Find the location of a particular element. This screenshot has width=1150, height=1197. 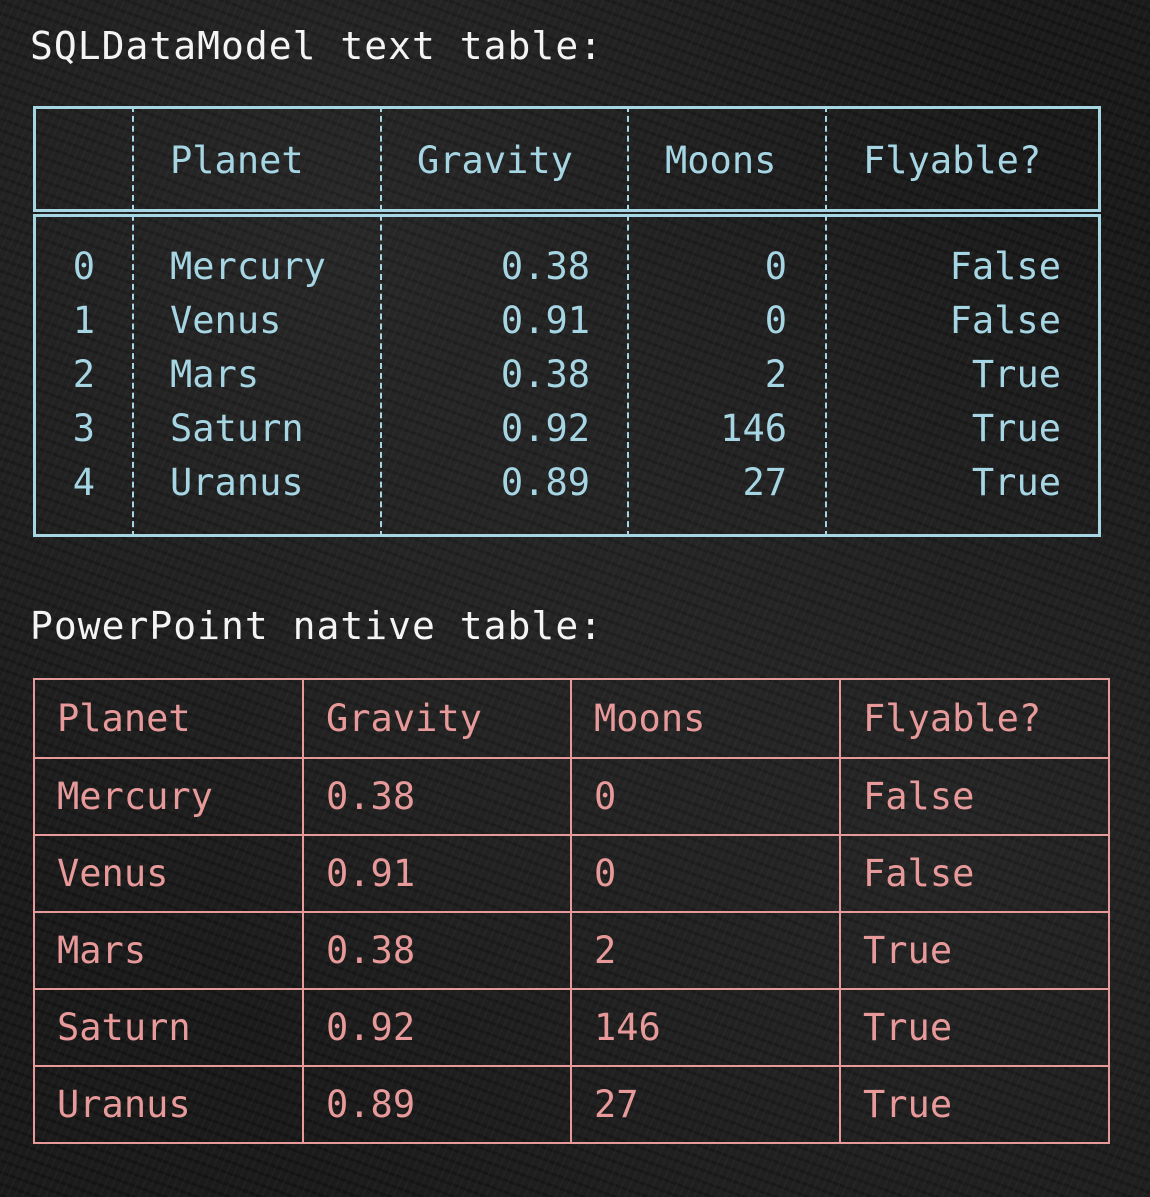

text-table-cell-gravity: 0.89 is located at coordinates (545, 482).